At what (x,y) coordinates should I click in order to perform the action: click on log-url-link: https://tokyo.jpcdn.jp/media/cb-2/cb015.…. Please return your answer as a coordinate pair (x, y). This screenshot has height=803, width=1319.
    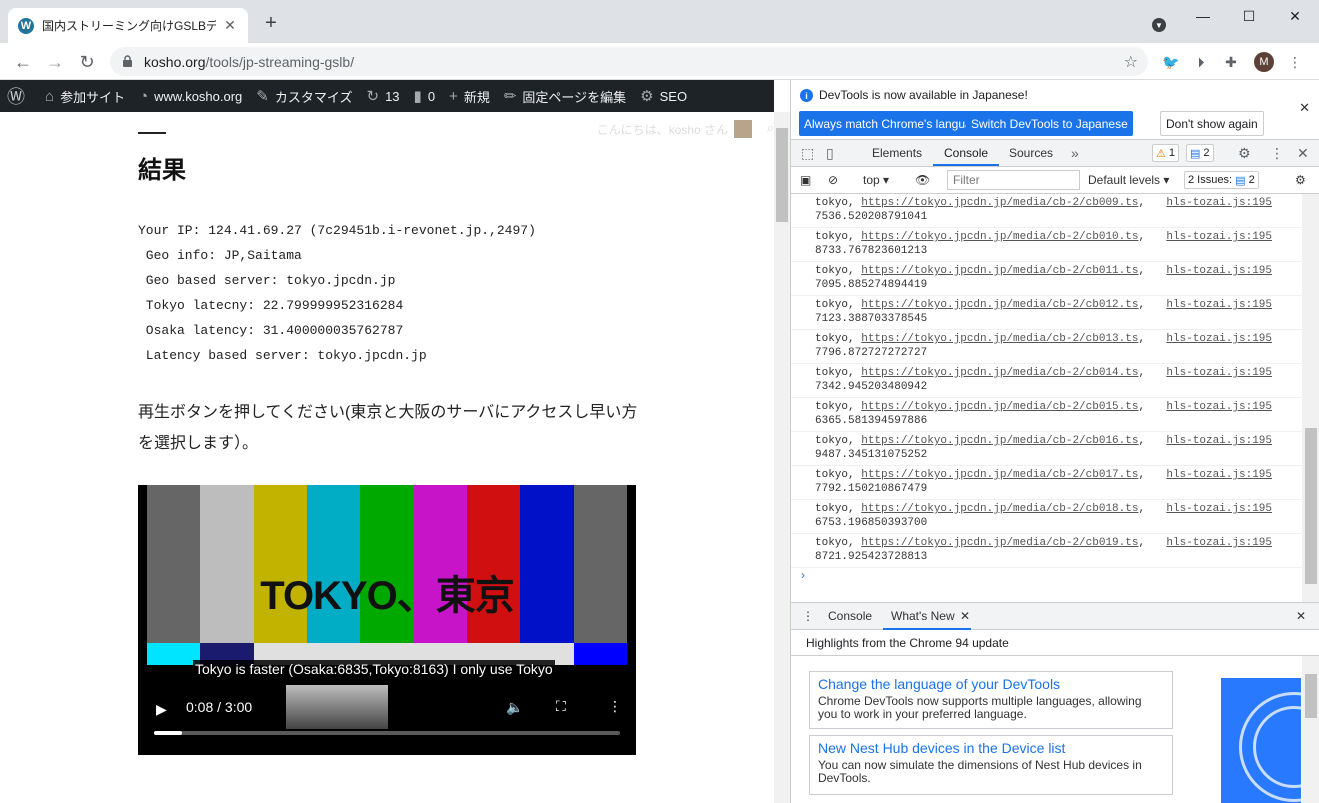
    Looking at the image, I should click on (999, 407).